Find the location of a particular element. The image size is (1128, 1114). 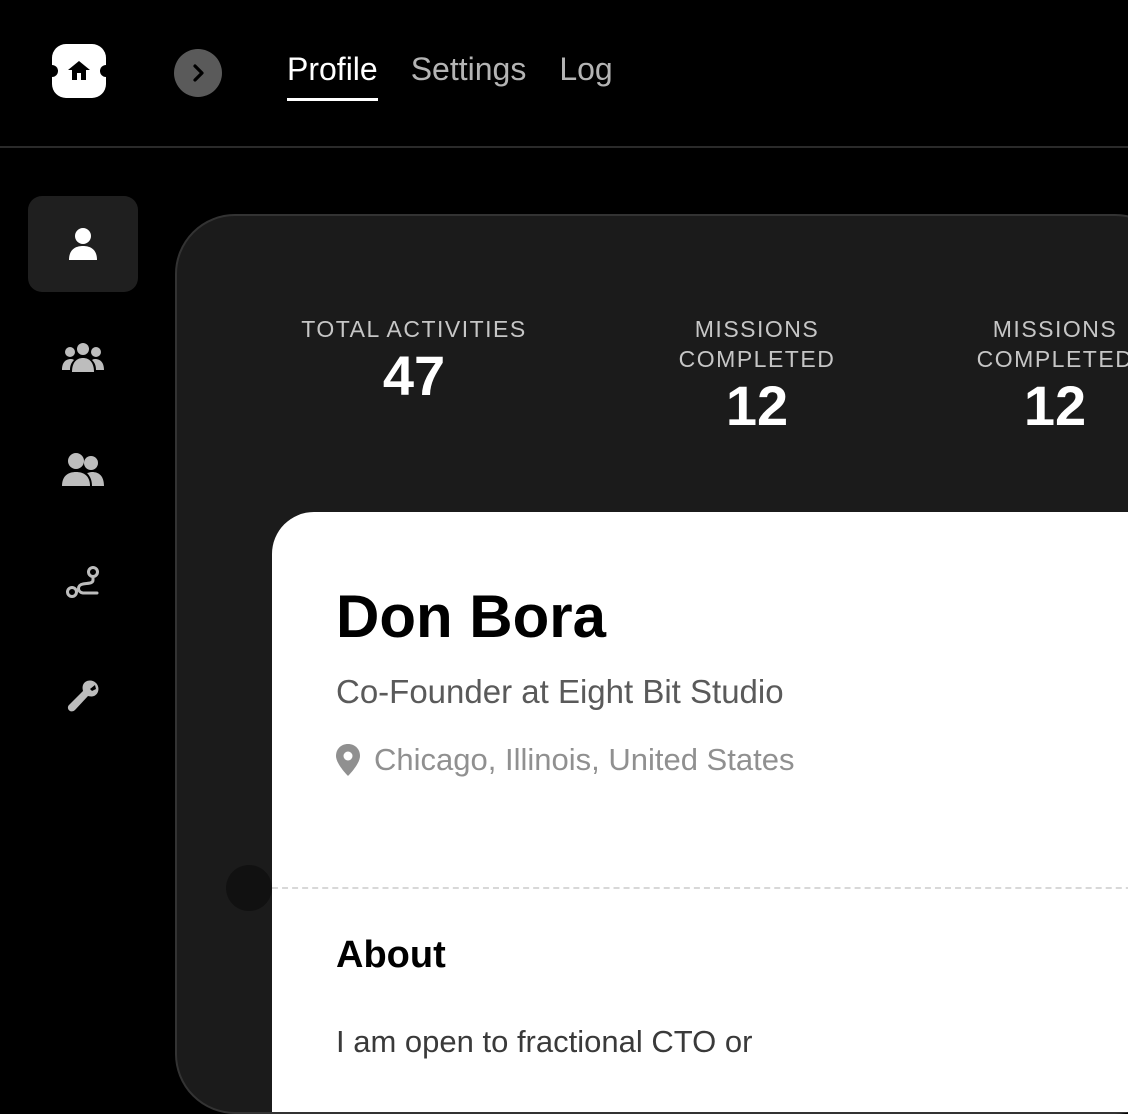

stat-label: TOTAL ACTIVITIES is located at coordinates (414, 329).